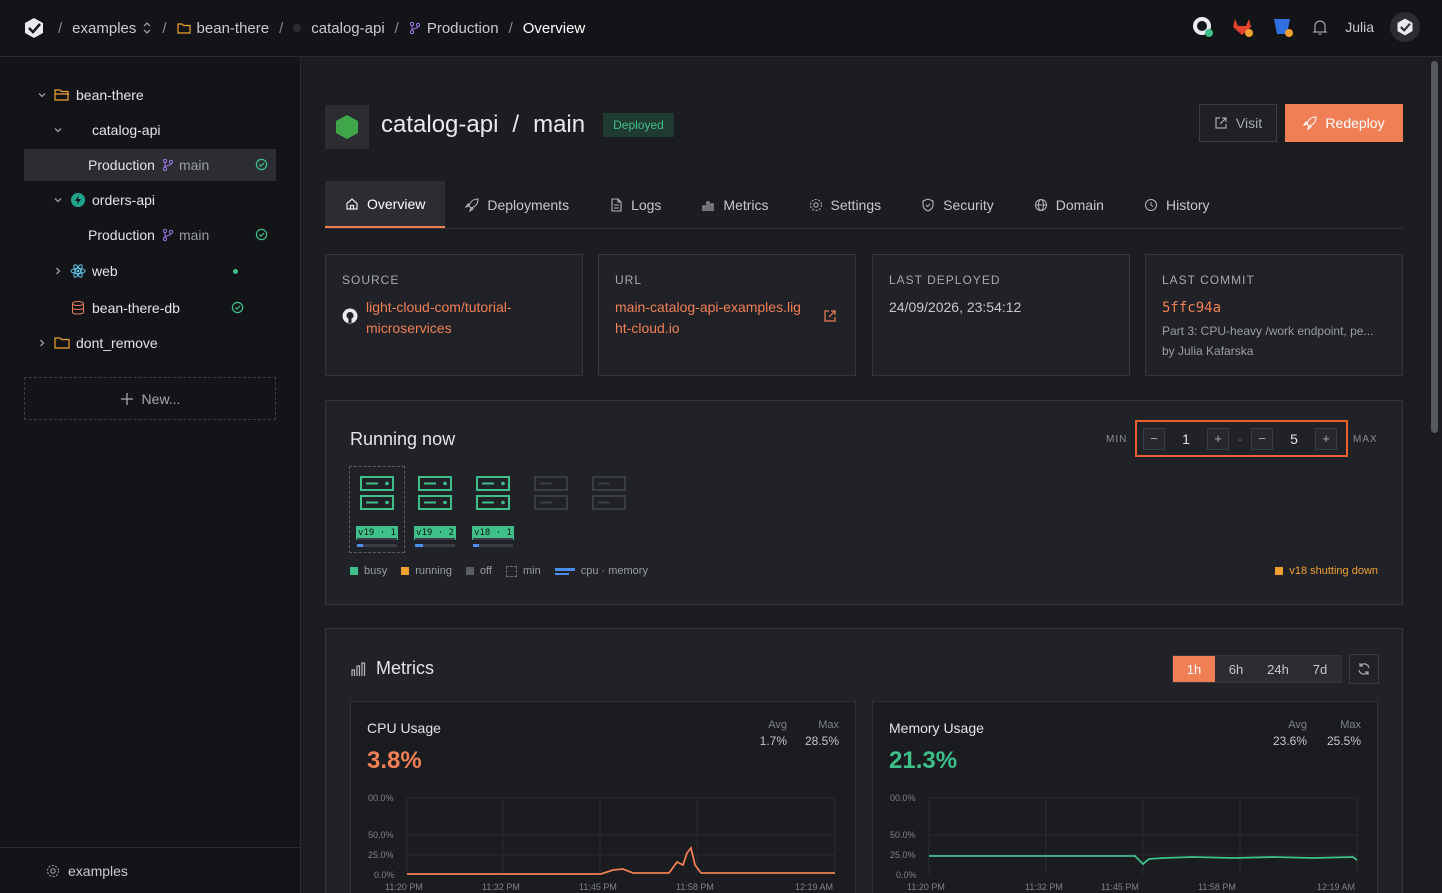 The height and width of the screenshot is (893, 1442). What do you see at coordinates (161, 308) in the screenshot?
I see `sidebar-service-bean-there-db: bean-there-db` at bounding box center [161, 308].